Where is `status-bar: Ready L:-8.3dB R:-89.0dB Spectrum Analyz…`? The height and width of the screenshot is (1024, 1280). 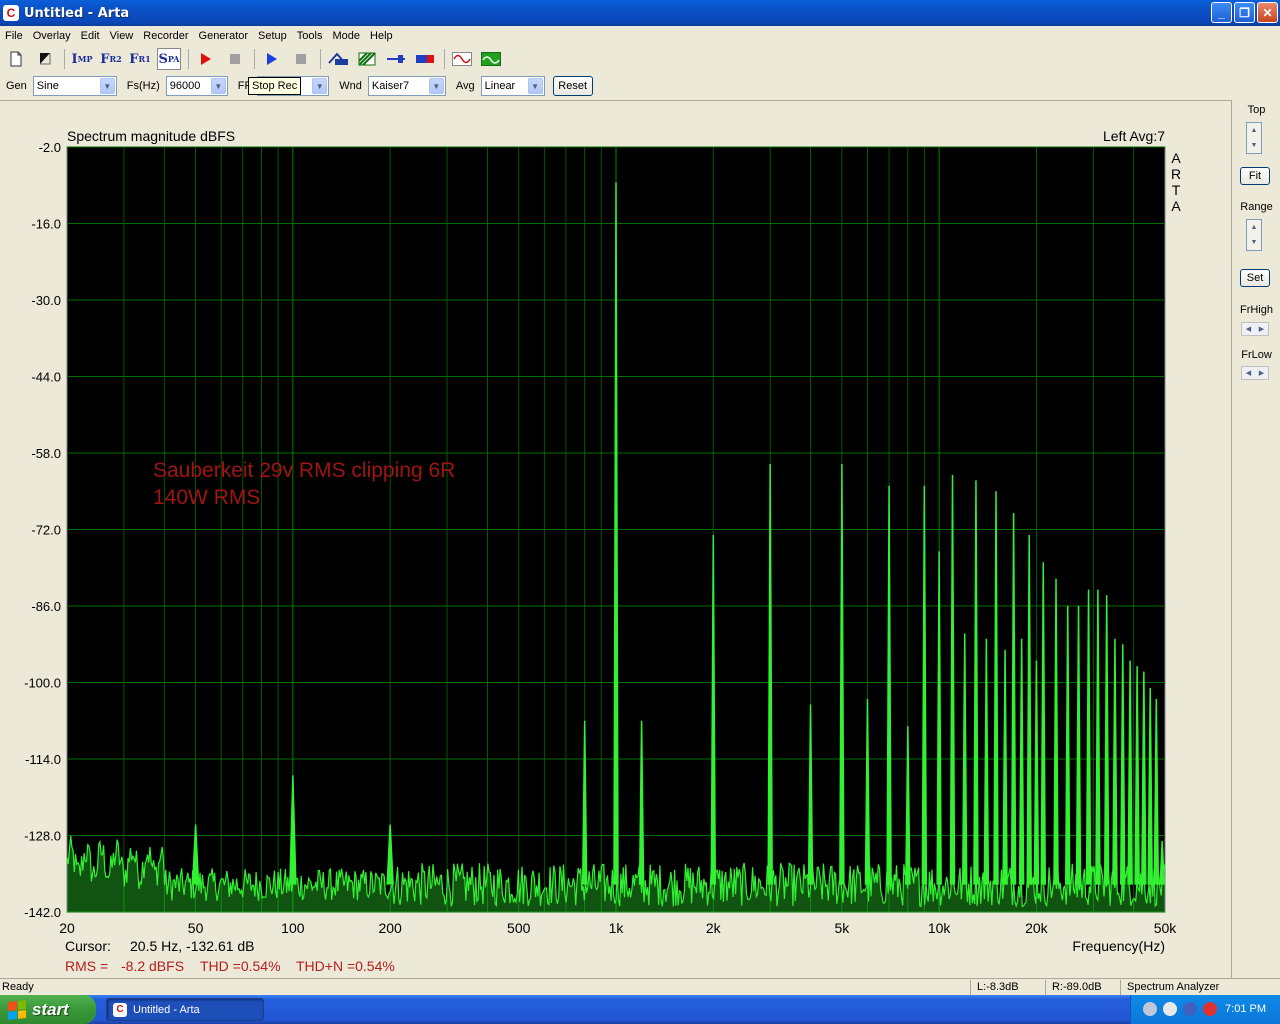 status-bar: Ready L:-8.3dB R:-89.0dB Spectrum Analyz… is located at coordinates (640, 986).